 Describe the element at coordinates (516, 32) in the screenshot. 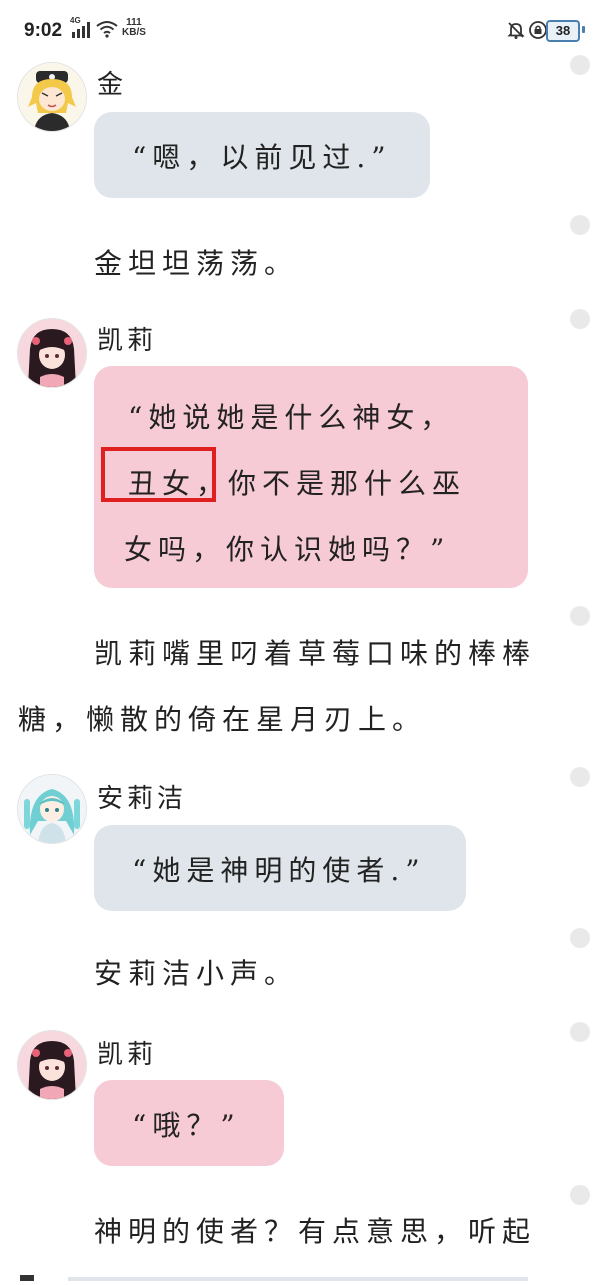

I see `mute-bell-icon` at that location.